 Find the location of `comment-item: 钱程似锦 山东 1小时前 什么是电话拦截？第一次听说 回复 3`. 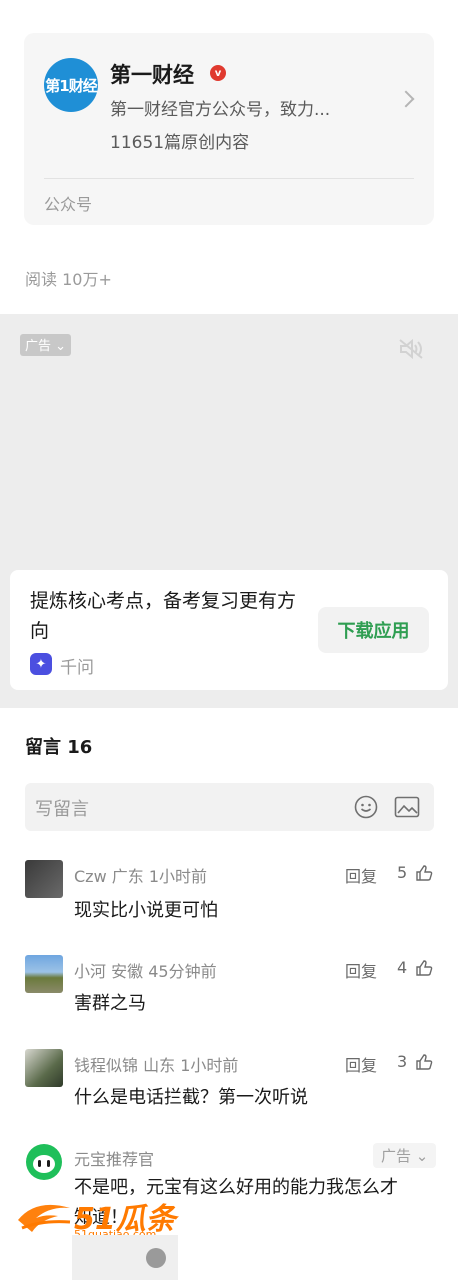

comment-item: 钱程似锦 山东 1小时前 什么是电话拦截？第一次听说 回复 3 is located at coordinates (229, 1079).